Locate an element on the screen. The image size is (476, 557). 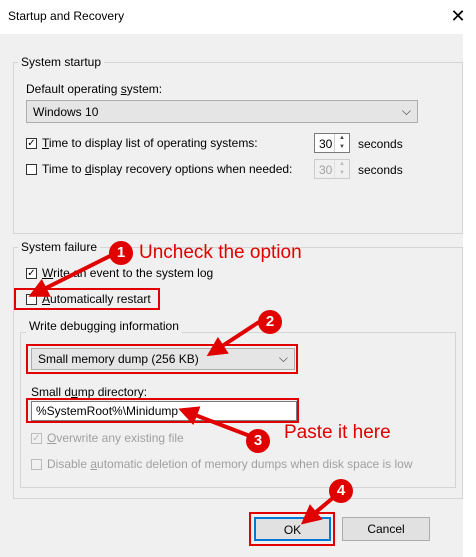
annotation-text-3: Paste it here is located at coordinates (337, 432).